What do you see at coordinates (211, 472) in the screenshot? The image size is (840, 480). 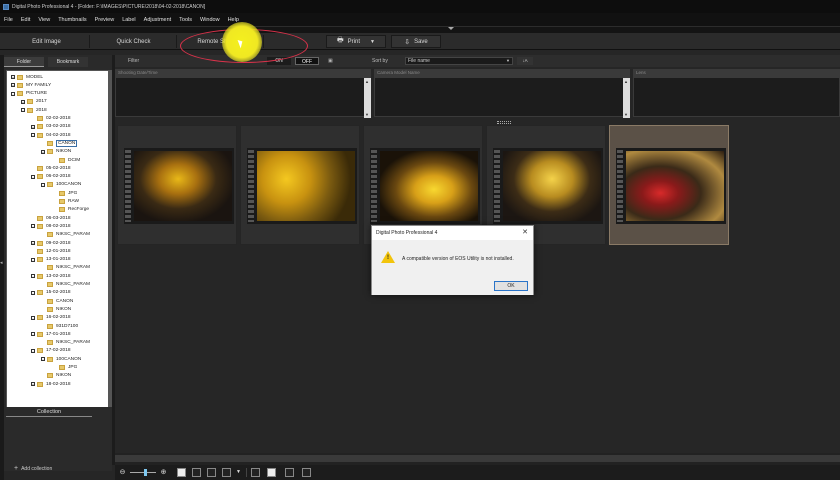 I see `small-thumbnail-view-icon` at bounding box center [211, 472].